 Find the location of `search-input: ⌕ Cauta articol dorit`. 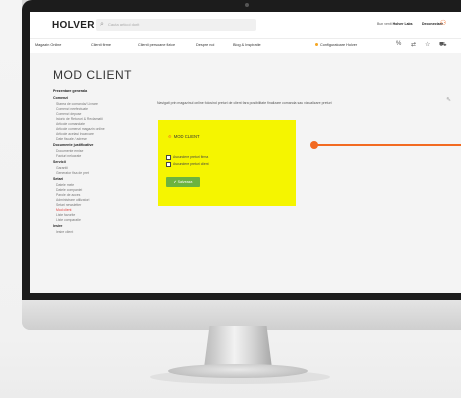

search-input: ⌕ Cauta articol dorit is located at coordinates (176, 25).